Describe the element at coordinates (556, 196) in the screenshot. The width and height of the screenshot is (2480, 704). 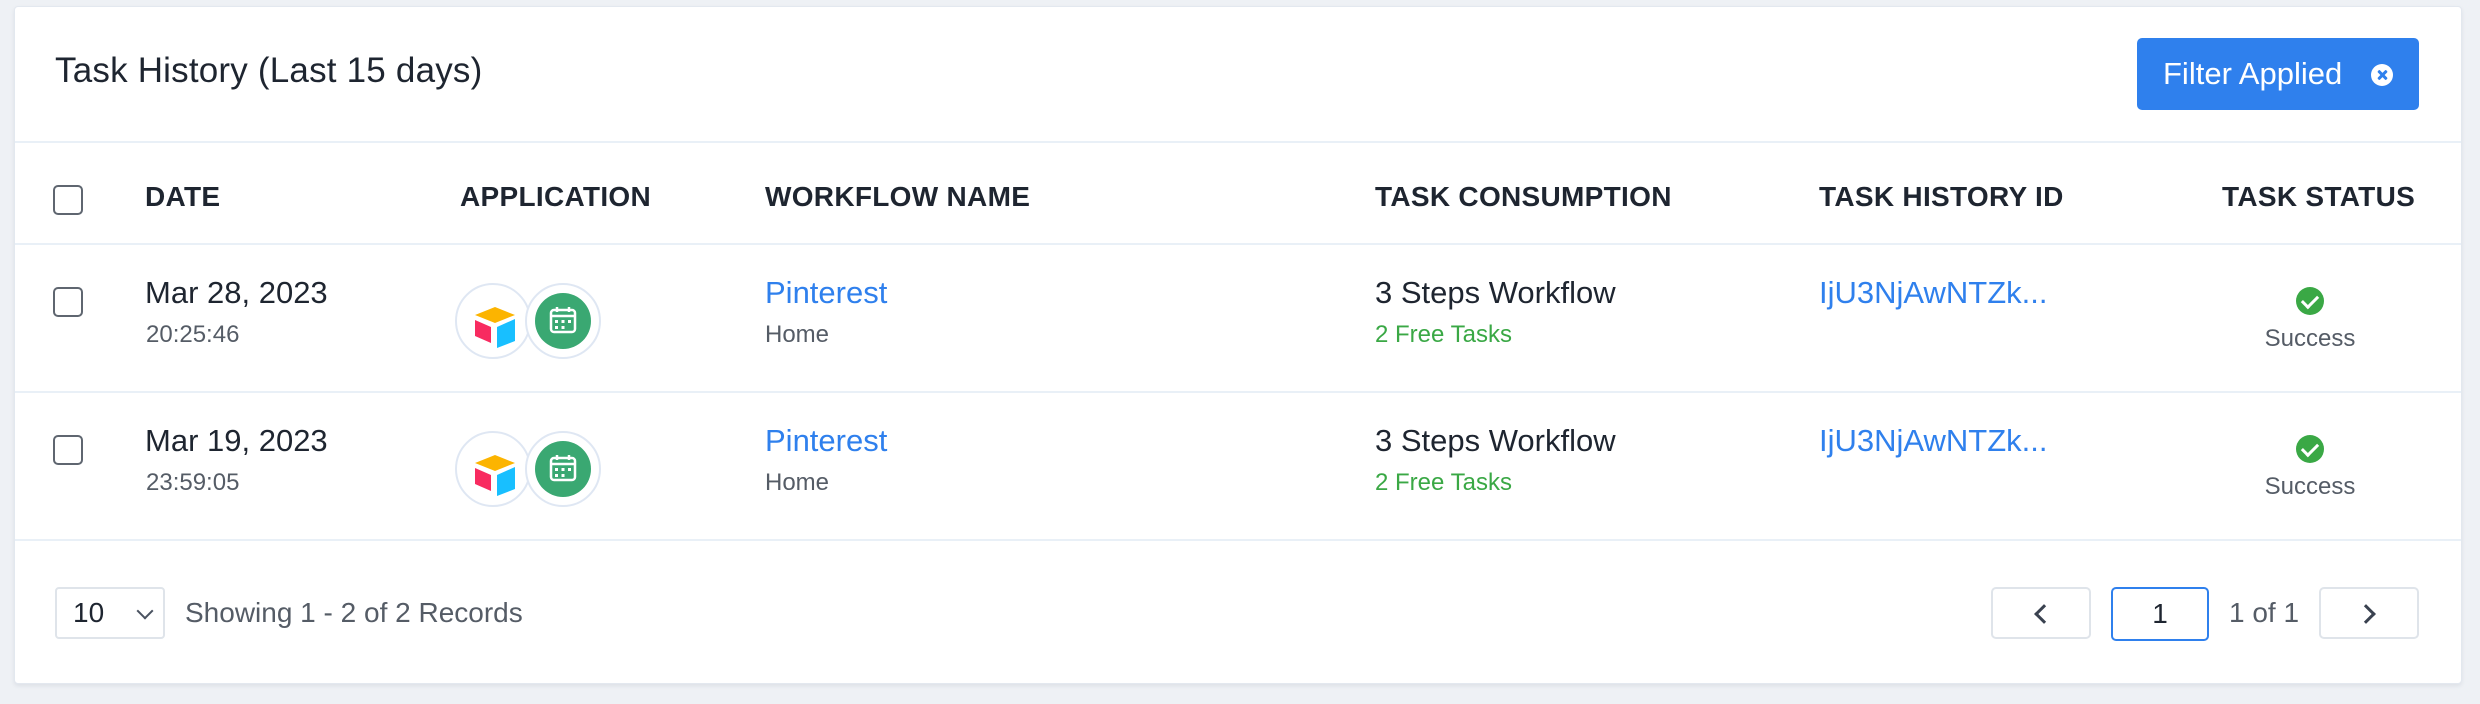
I see `column-header-application: APPLICATION` at that location.